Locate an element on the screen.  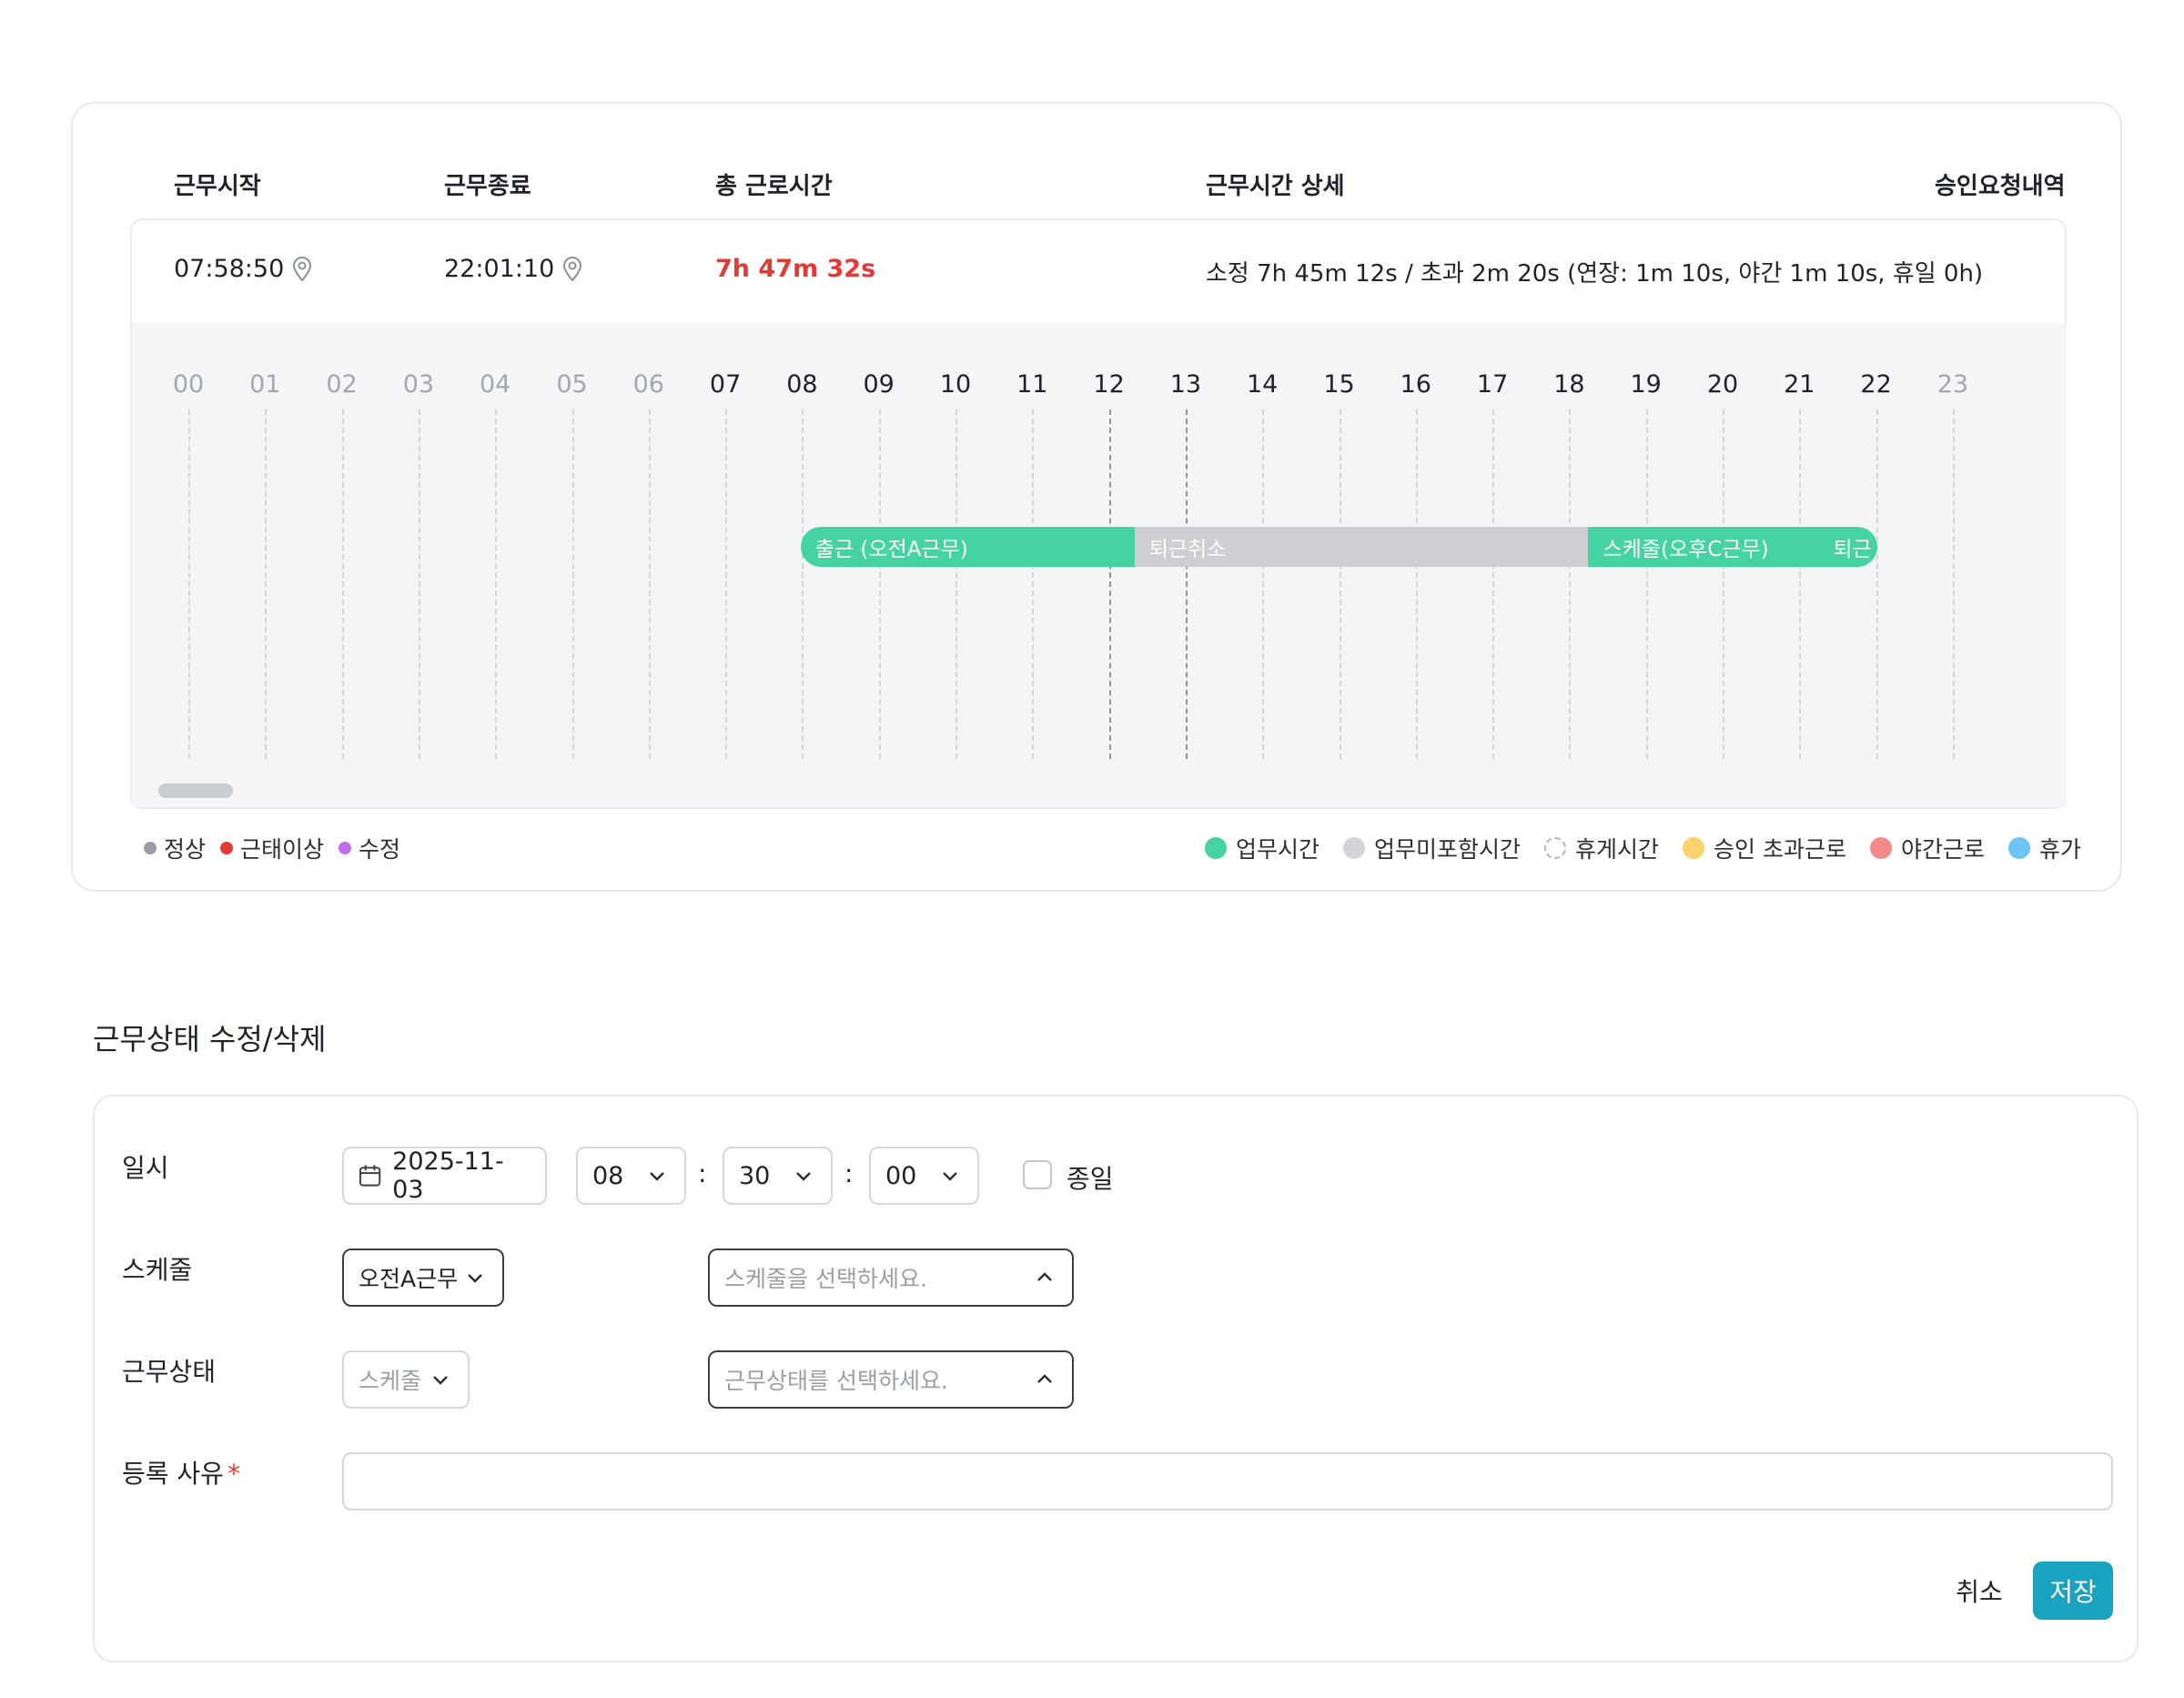
datetime-label: 일시 is located at coordinates (145, 1168).